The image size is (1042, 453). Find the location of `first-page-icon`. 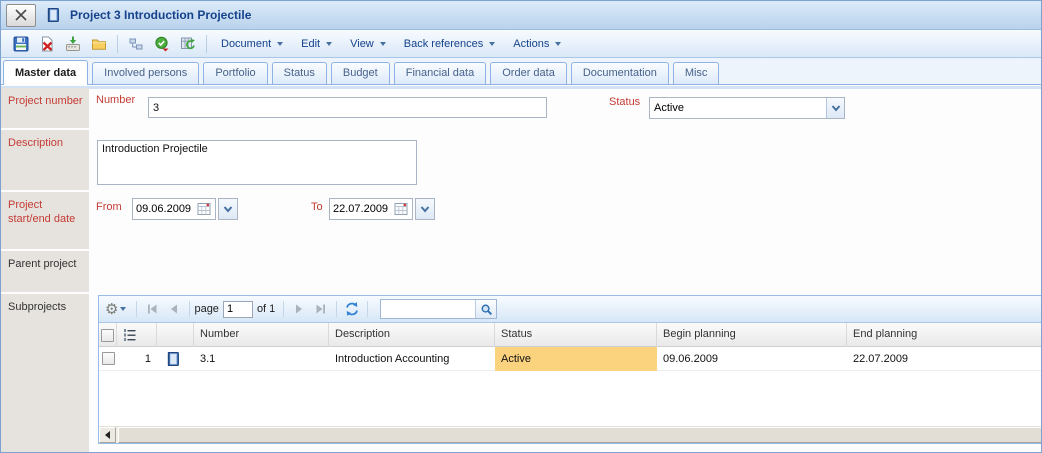

first-page-icon is located at coordinates (152, 309).